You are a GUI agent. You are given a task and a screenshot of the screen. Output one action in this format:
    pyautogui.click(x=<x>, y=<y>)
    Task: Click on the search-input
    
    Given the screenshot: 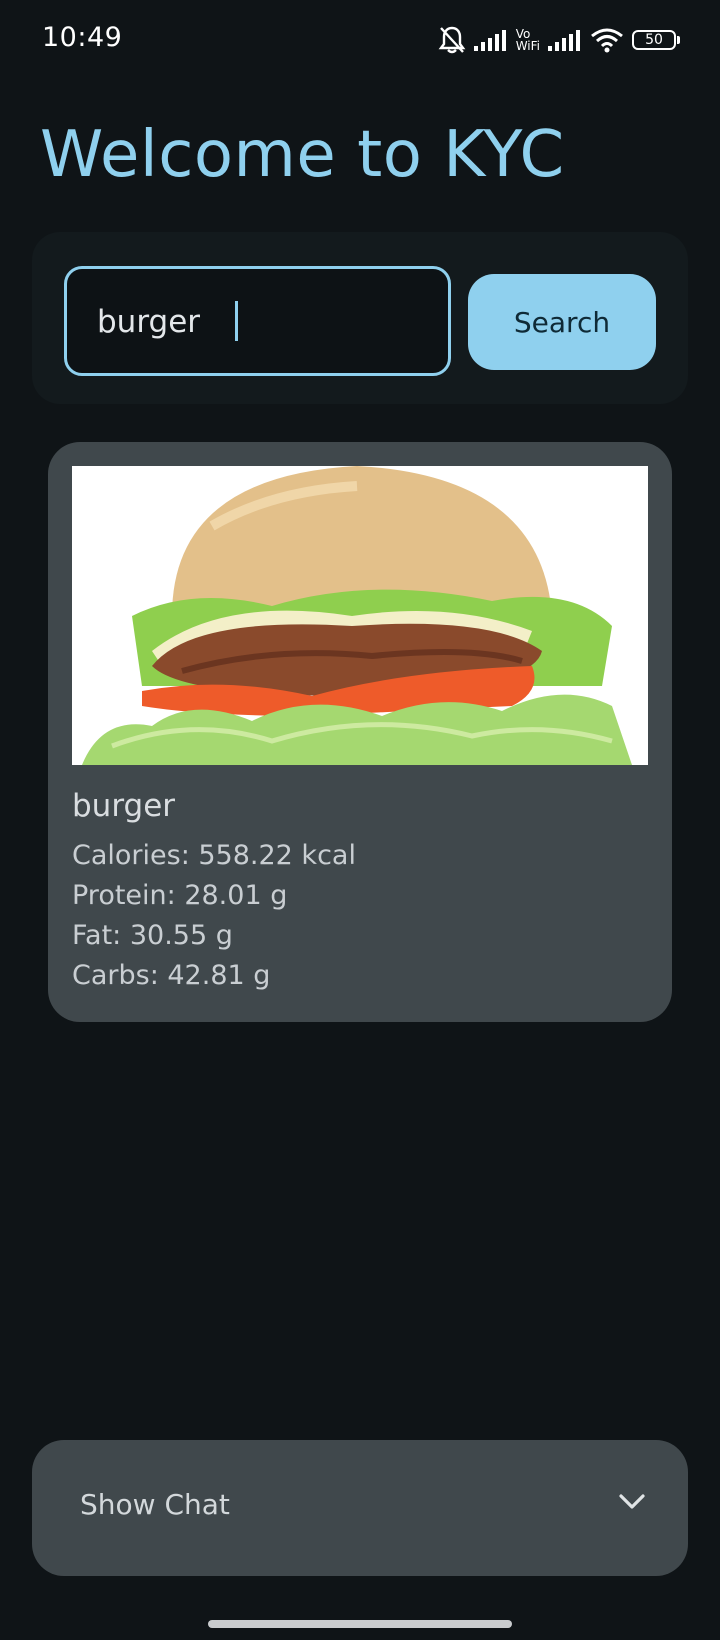 What is the action you would take?
    pyautogui.click(x=257, y=322)
    